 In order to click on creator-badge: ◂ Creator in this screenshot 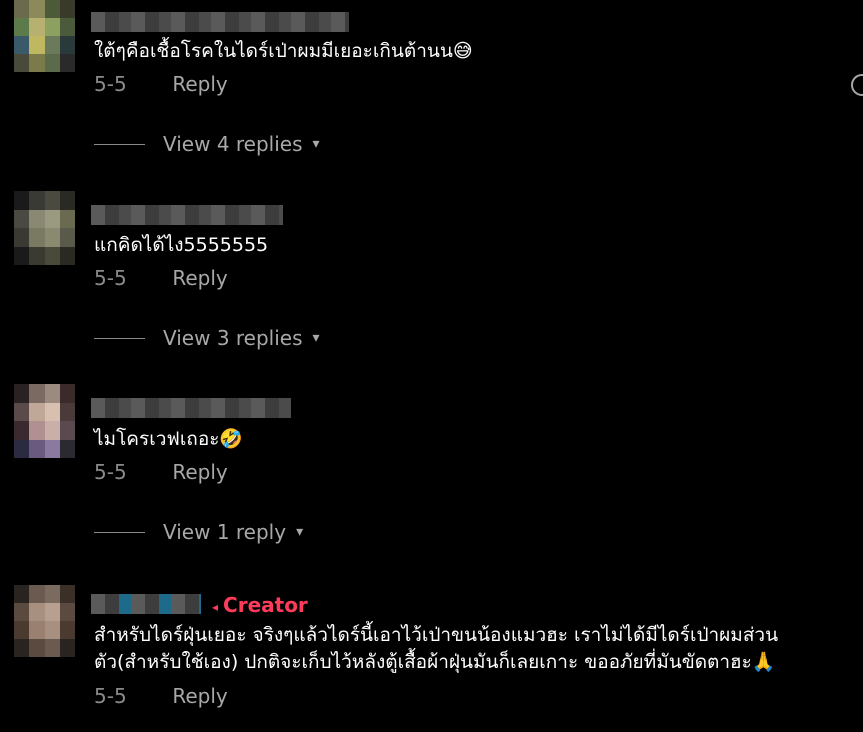, I will do `click(260, 605)`.